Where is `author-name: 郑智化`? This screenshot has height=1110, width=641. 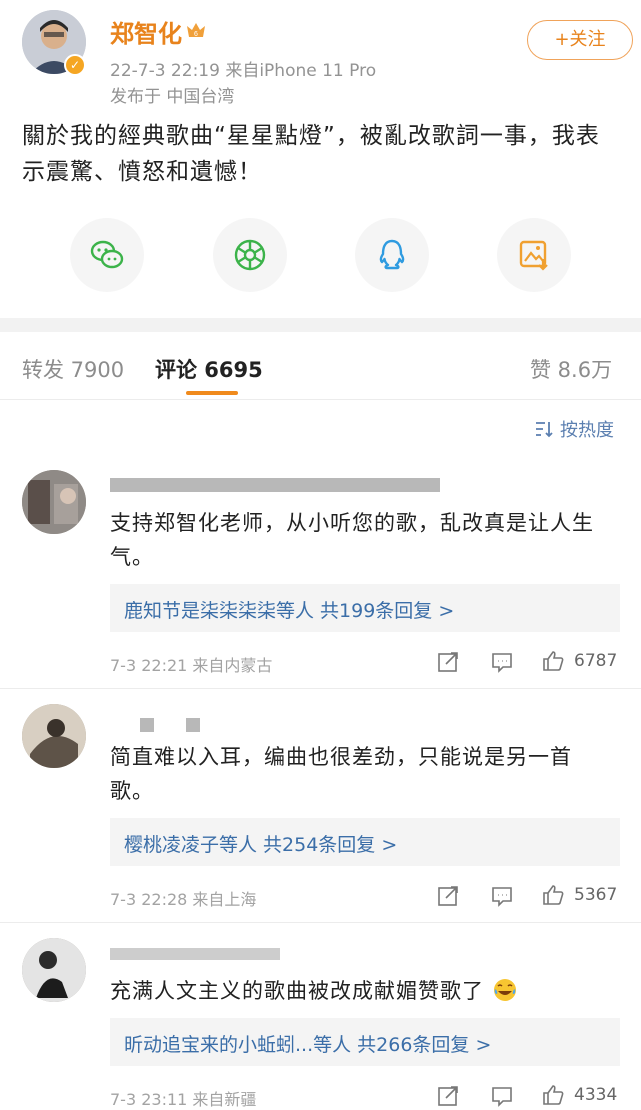
author-name: 郑智化 is located at coordinates (146, 31).